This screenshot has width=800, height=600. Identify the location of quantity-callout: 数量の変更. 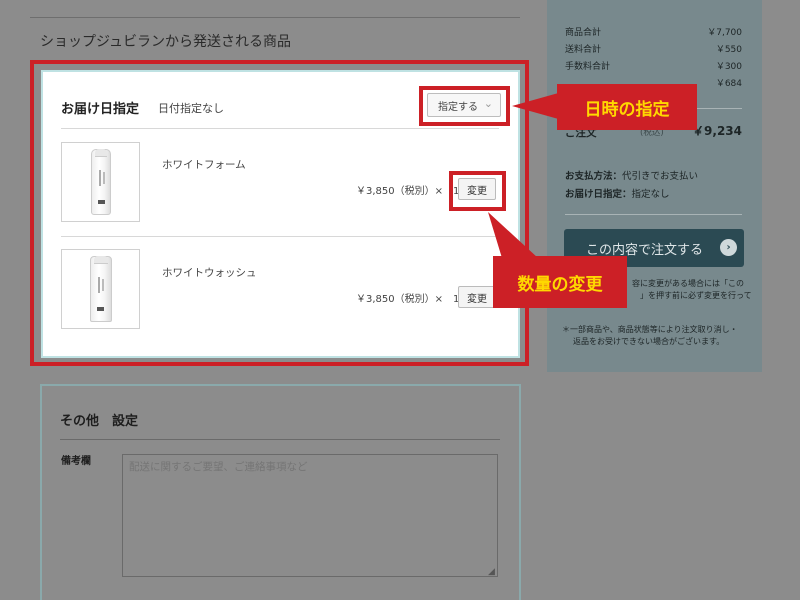
(560, 282).